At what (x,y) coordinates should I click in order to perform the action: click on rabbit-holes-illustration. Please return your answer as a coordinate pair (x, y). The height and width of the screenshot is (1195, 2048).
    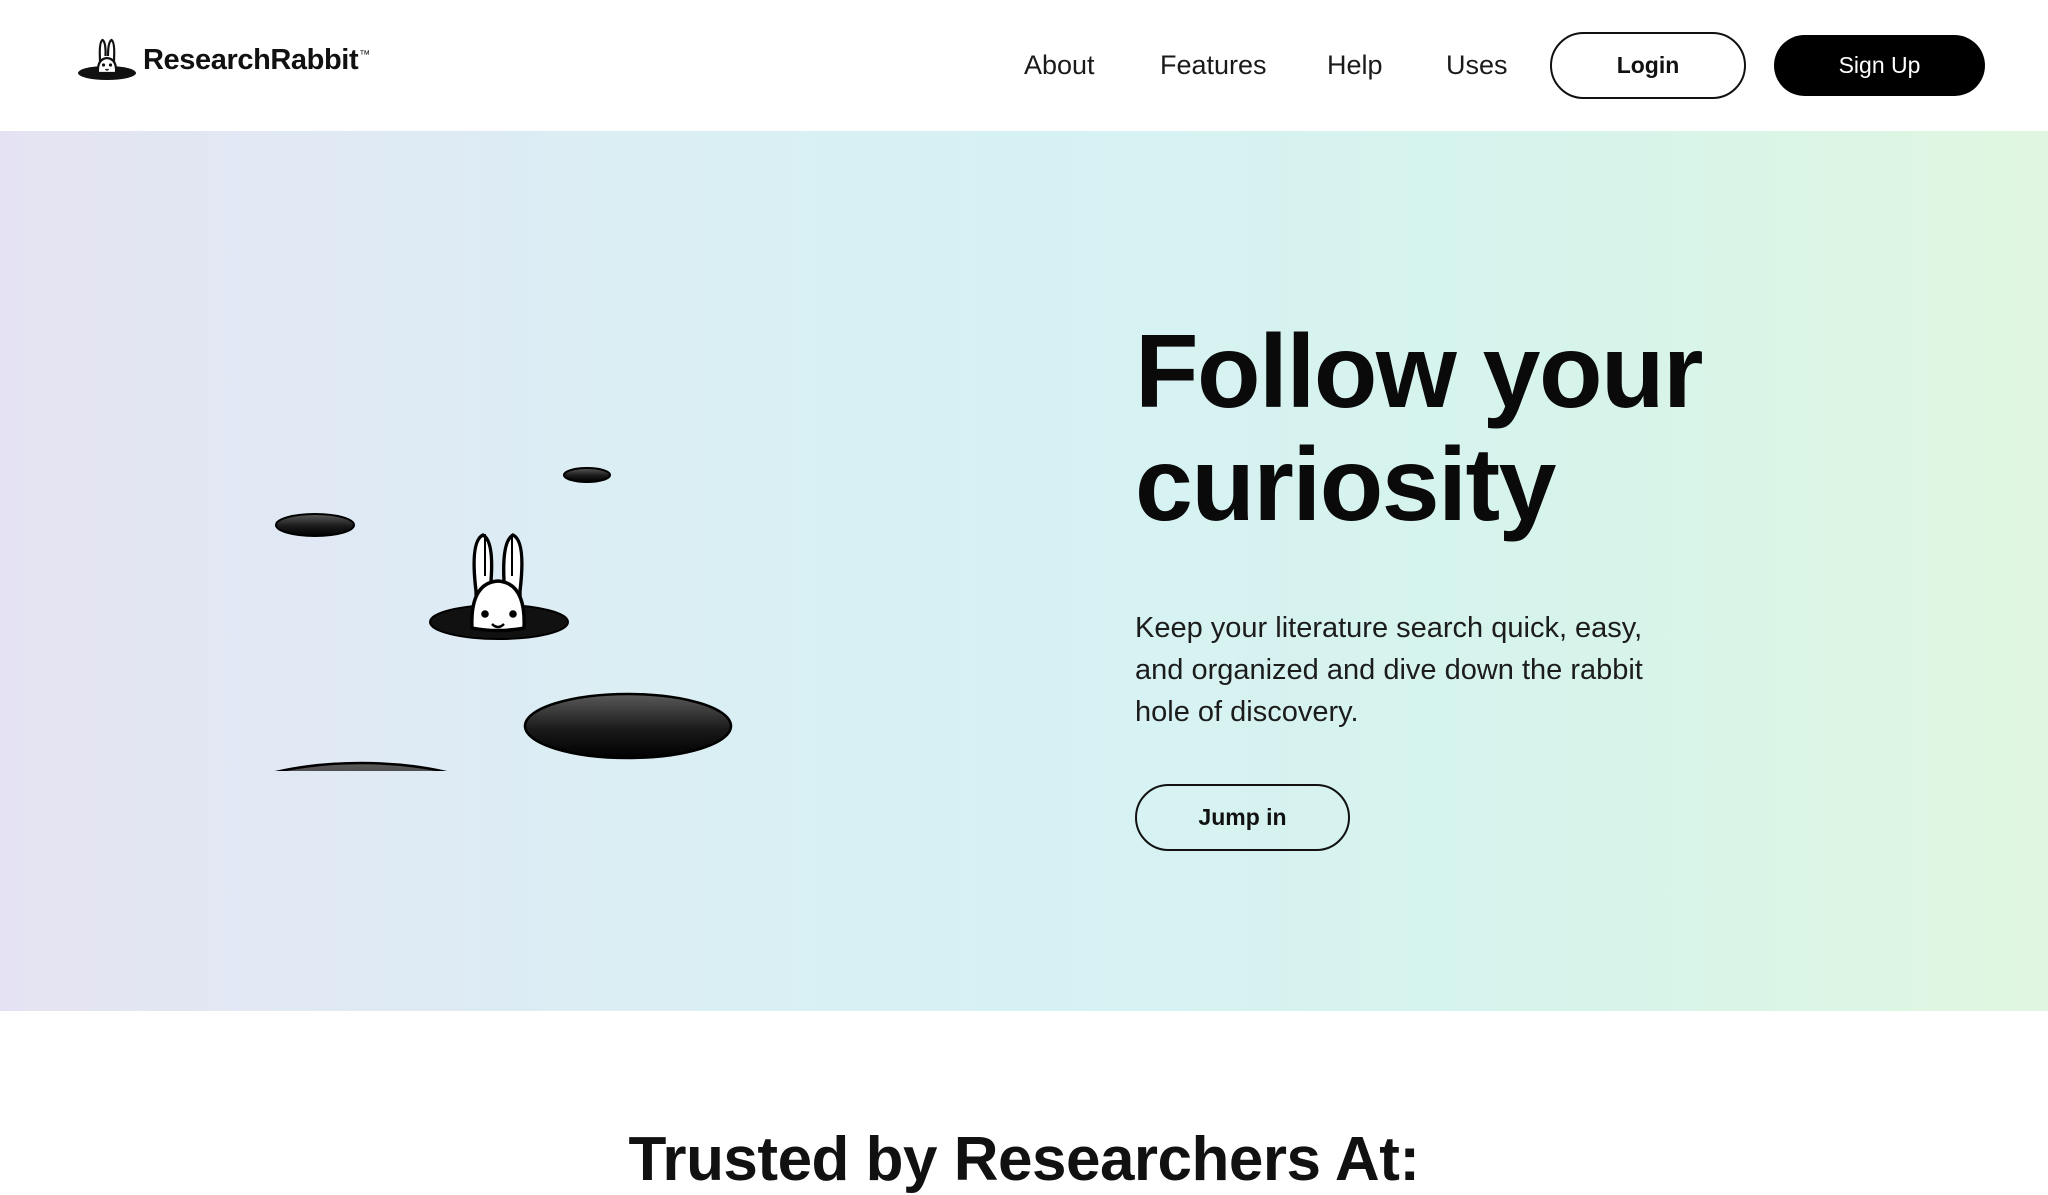
    Looking at the image, I should click on (503, 619).